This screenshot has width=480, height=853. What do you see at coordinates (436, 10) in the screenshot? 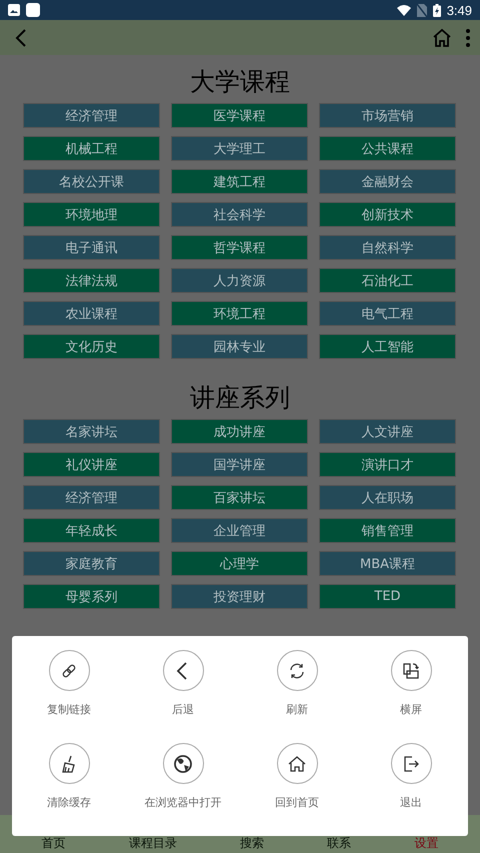
I see `battery-icon` at bounding box center [436, 10].